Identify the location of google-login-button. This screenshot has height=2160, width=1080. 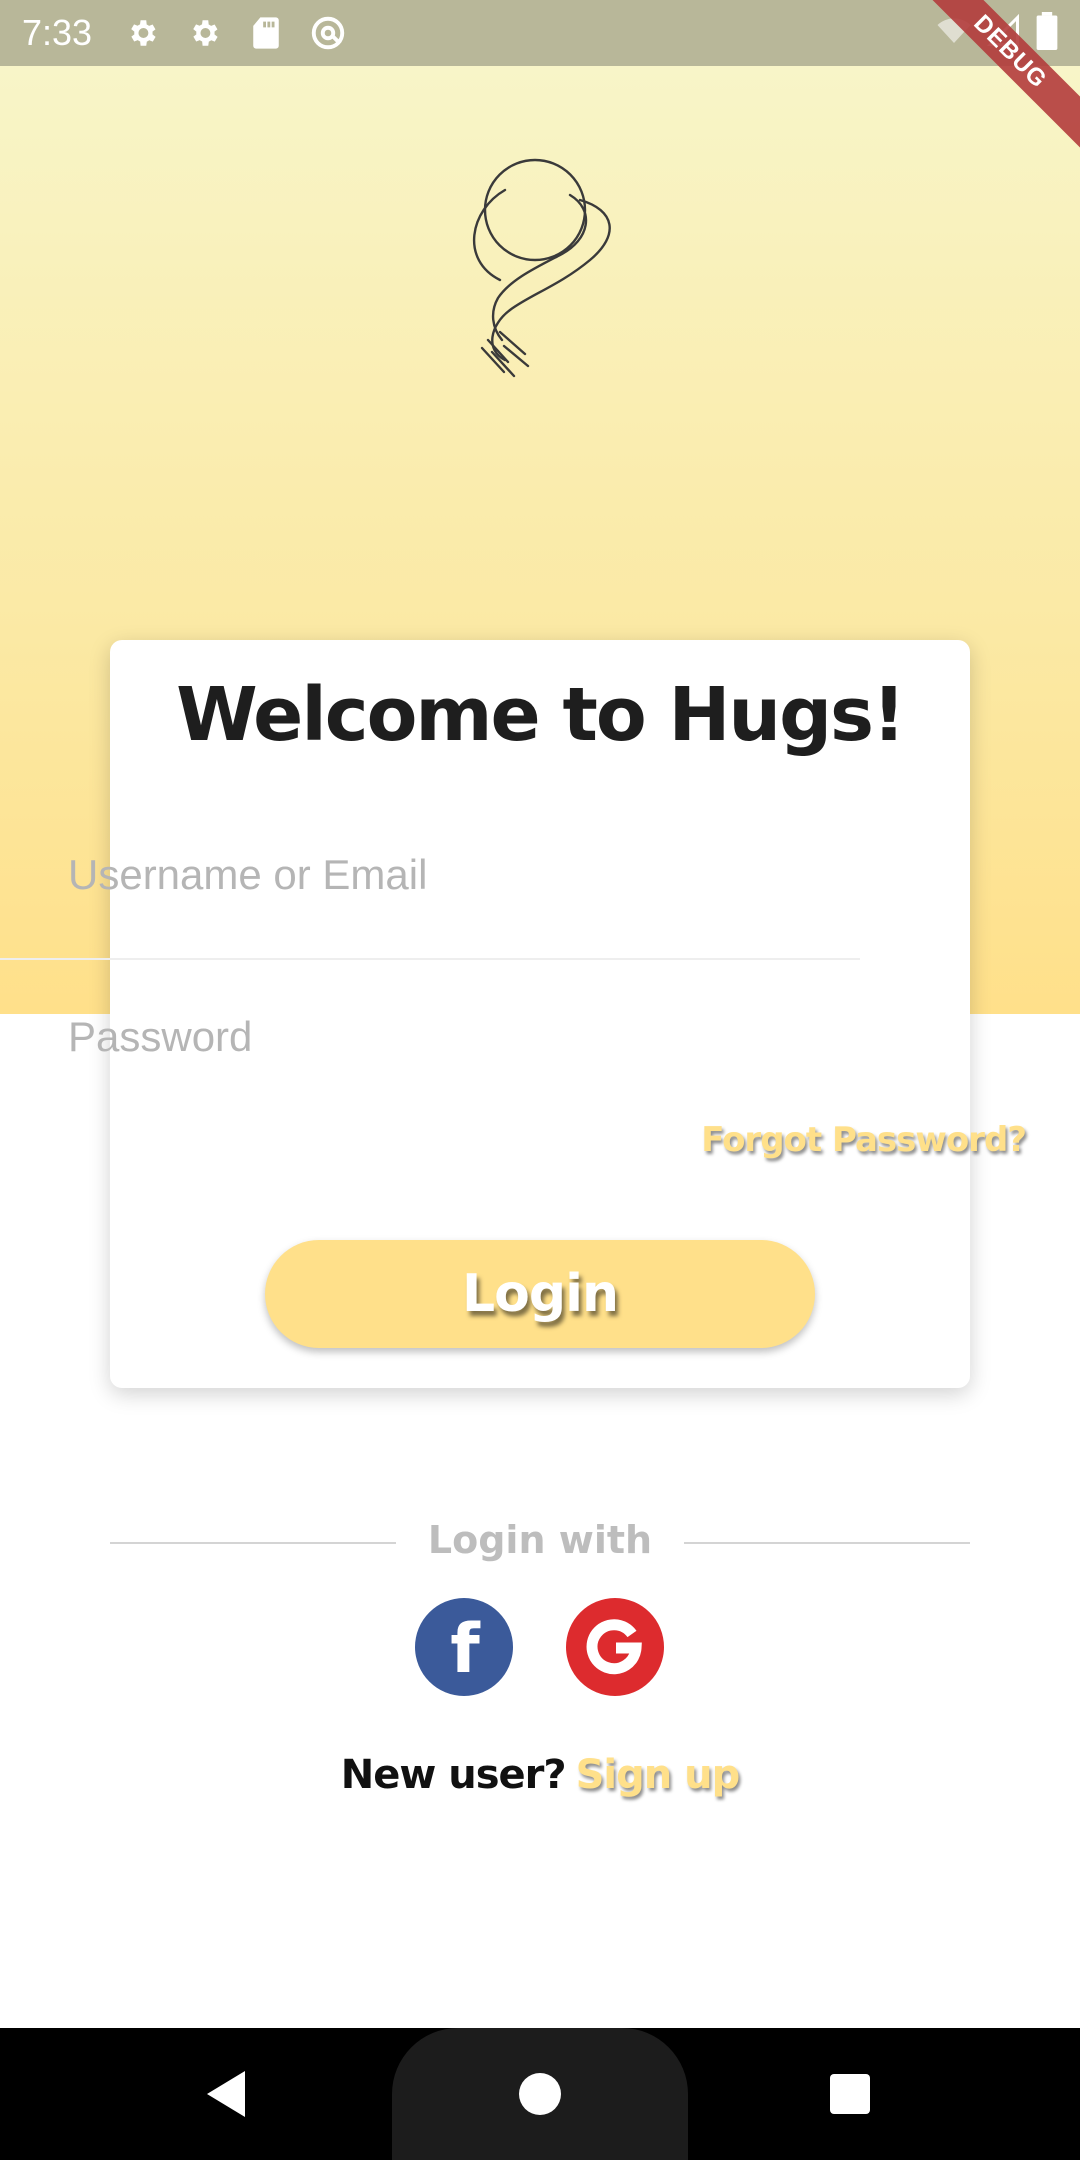
(615, 1647).